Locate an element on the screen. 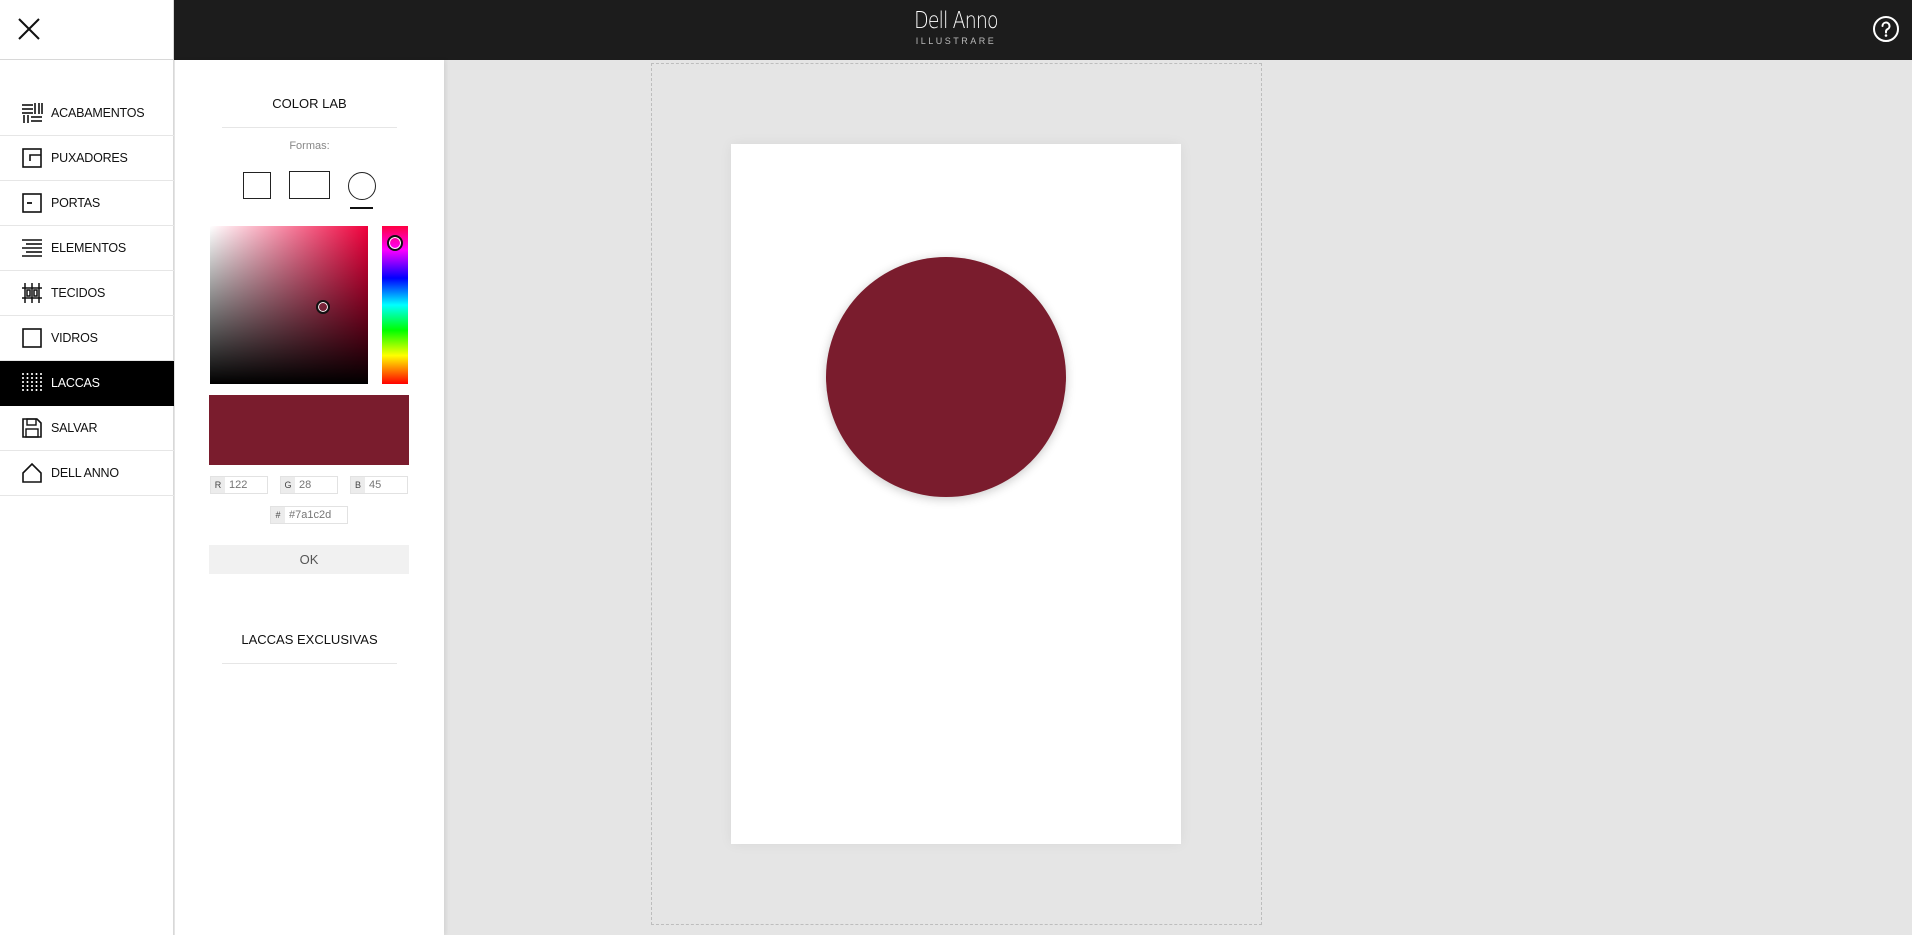  finishes-icon is located at coordinates (32, 113).